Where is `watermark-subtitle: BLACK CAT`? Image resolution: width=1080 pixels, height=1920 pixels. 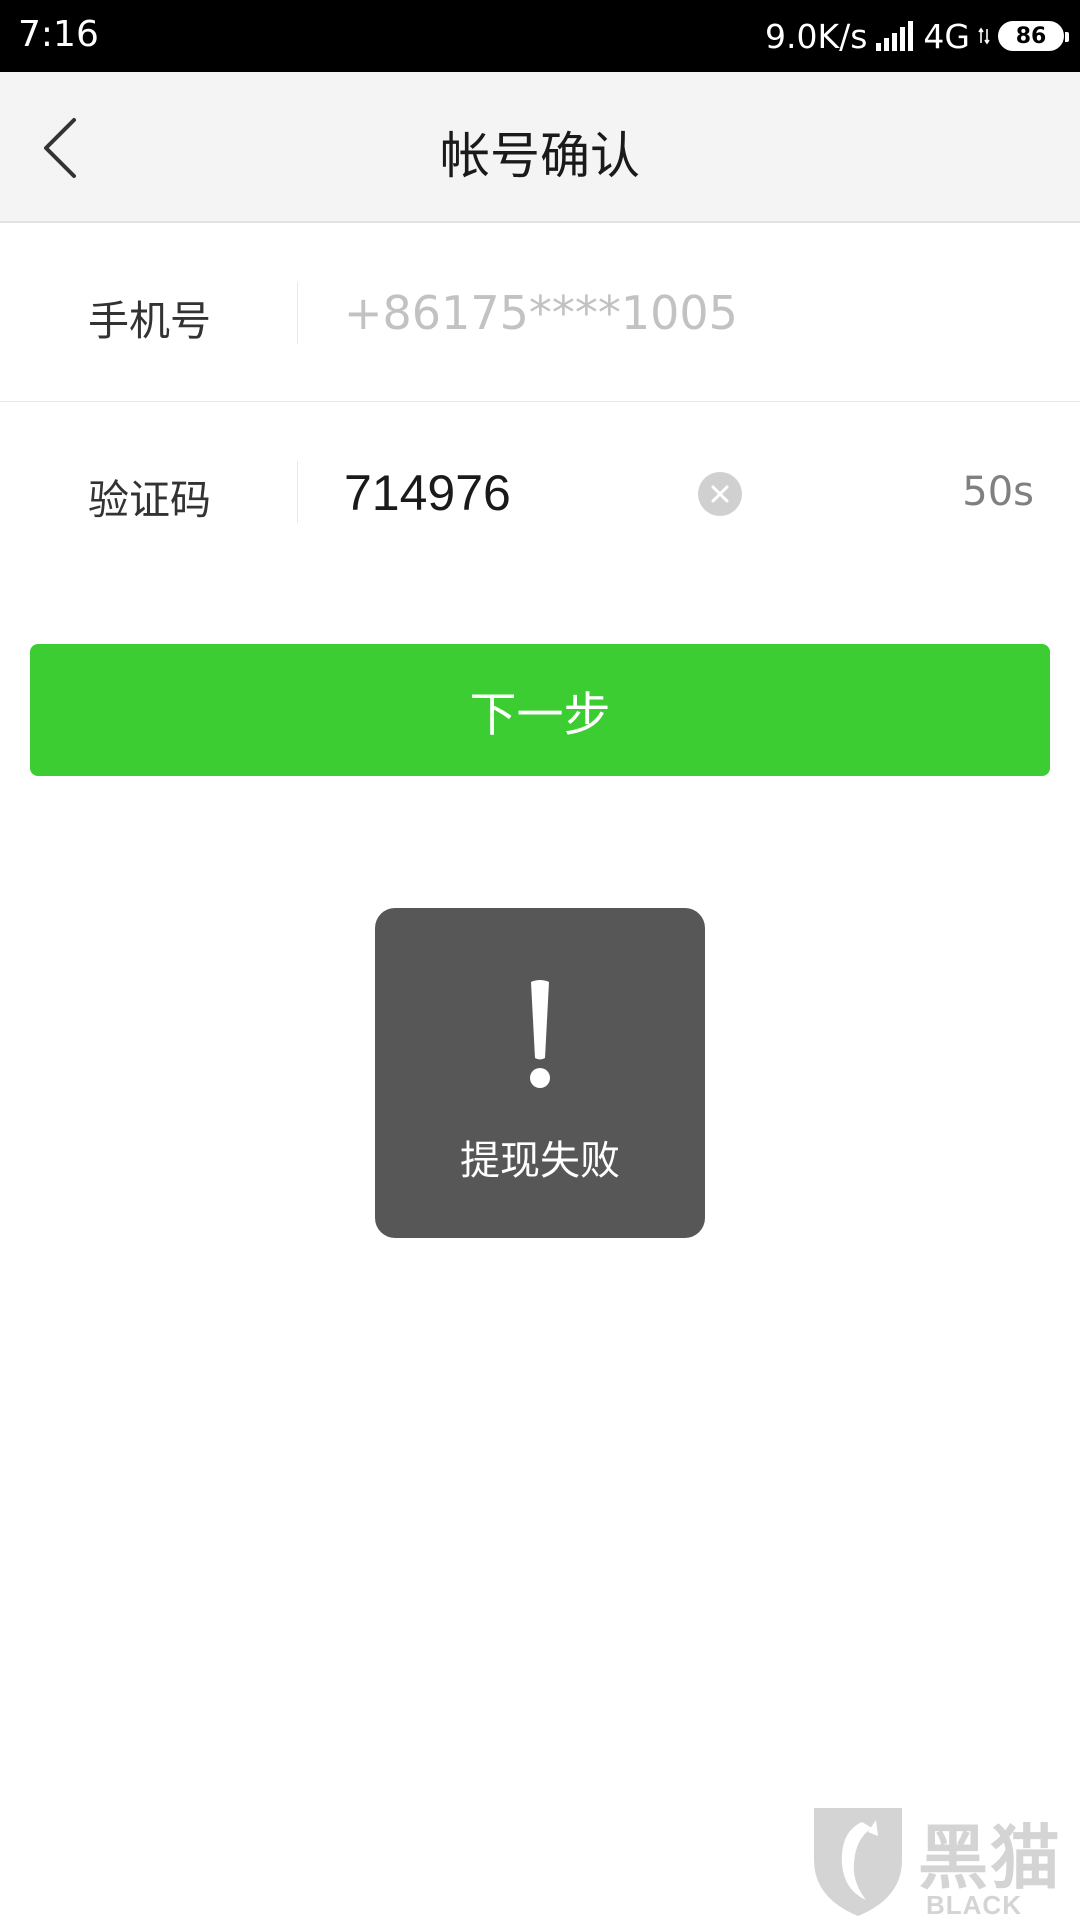 watermark-subtitle: BLACK CAT is located at coordinates (974, 1905).